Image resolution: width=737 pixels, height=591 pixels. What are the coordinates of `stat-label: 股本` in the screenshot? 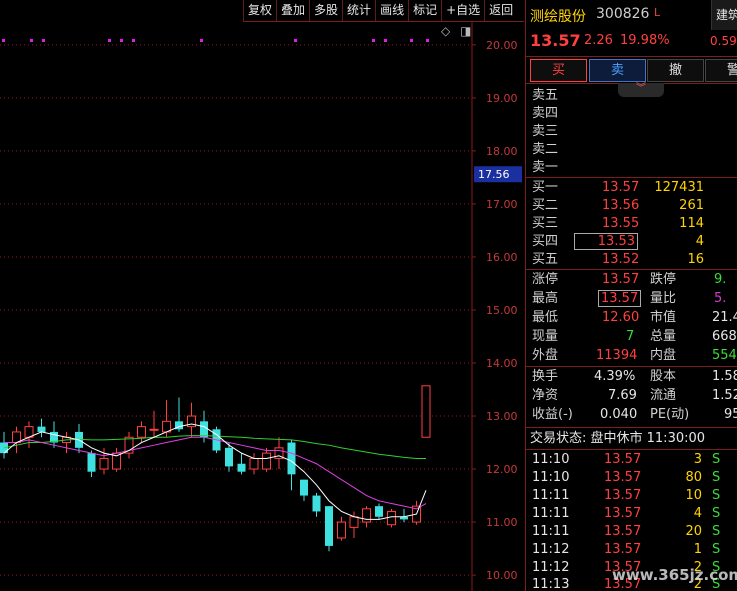 It's located at (663, 376).